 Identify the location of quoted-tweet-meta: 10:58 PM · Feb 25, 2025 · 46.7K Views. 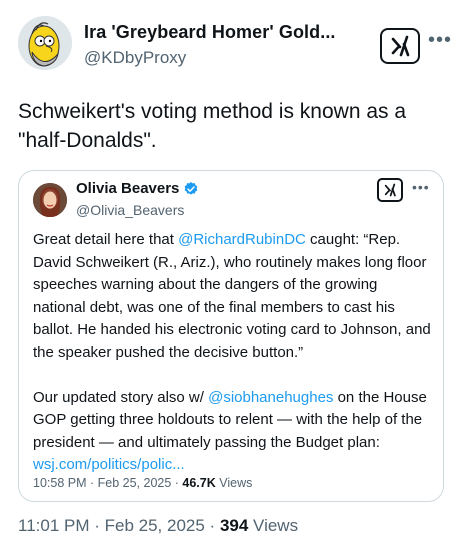
(143, 483).